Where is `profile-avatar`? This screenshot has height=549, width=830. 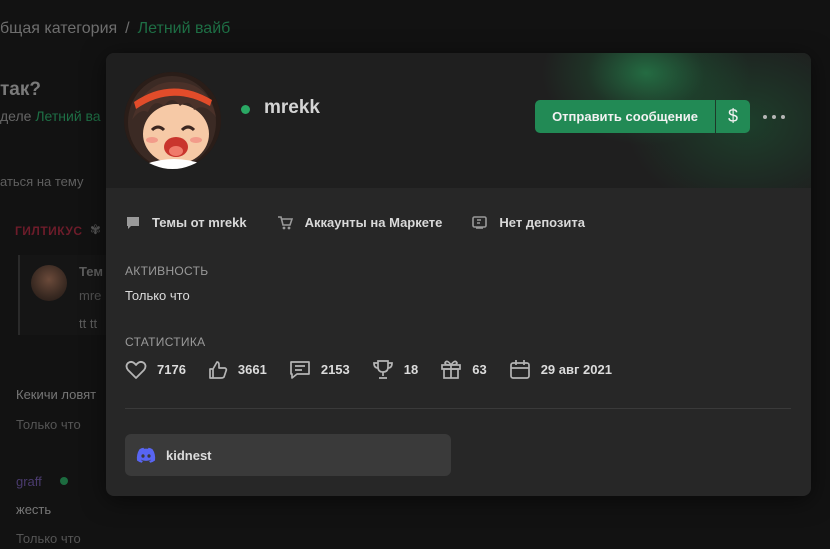 profile-avatar is located at coordinates (172, 120).